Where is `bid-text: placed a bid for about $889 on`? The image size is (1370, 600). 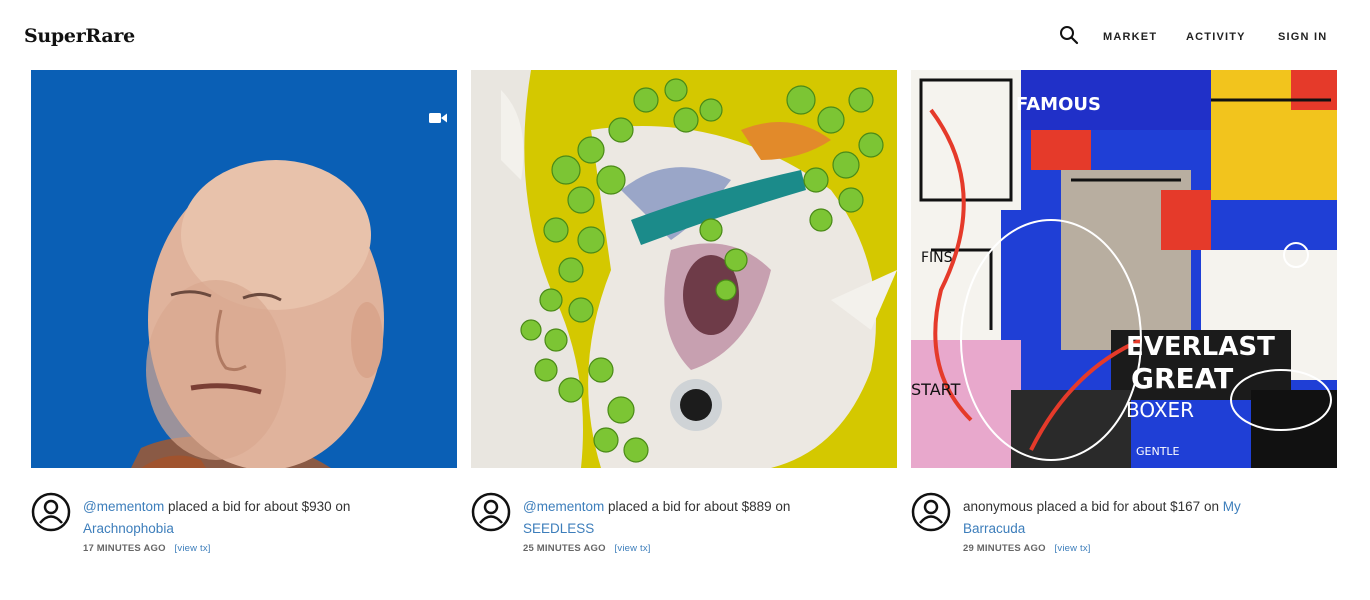 bid-text: placed a bid for about $889 on is located at coordinates (699, 506).